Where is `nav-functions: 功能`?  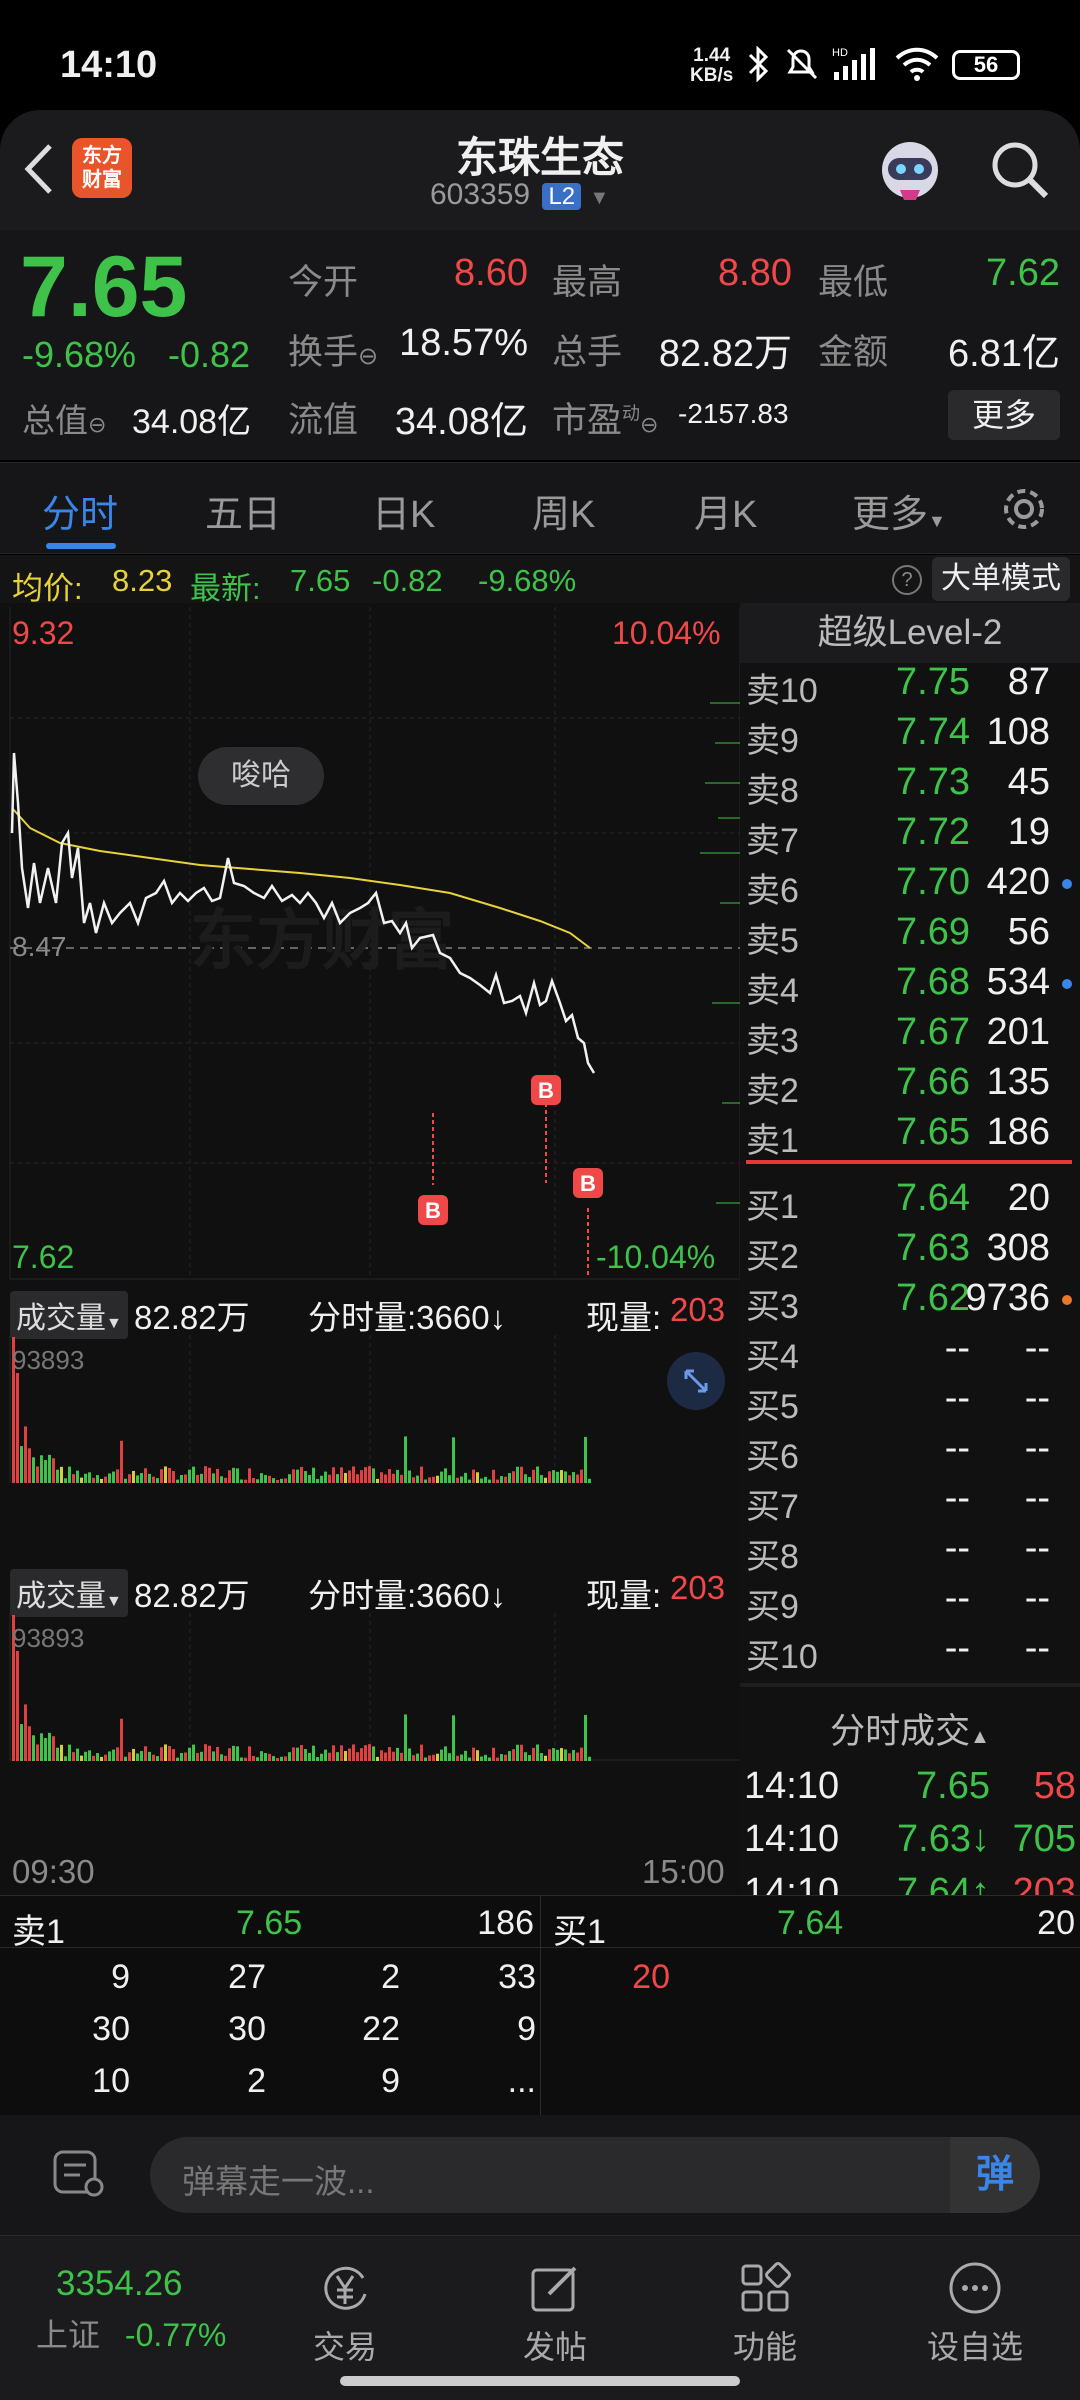 nav-functions: 功能 is located at coordinates (765, 2307).